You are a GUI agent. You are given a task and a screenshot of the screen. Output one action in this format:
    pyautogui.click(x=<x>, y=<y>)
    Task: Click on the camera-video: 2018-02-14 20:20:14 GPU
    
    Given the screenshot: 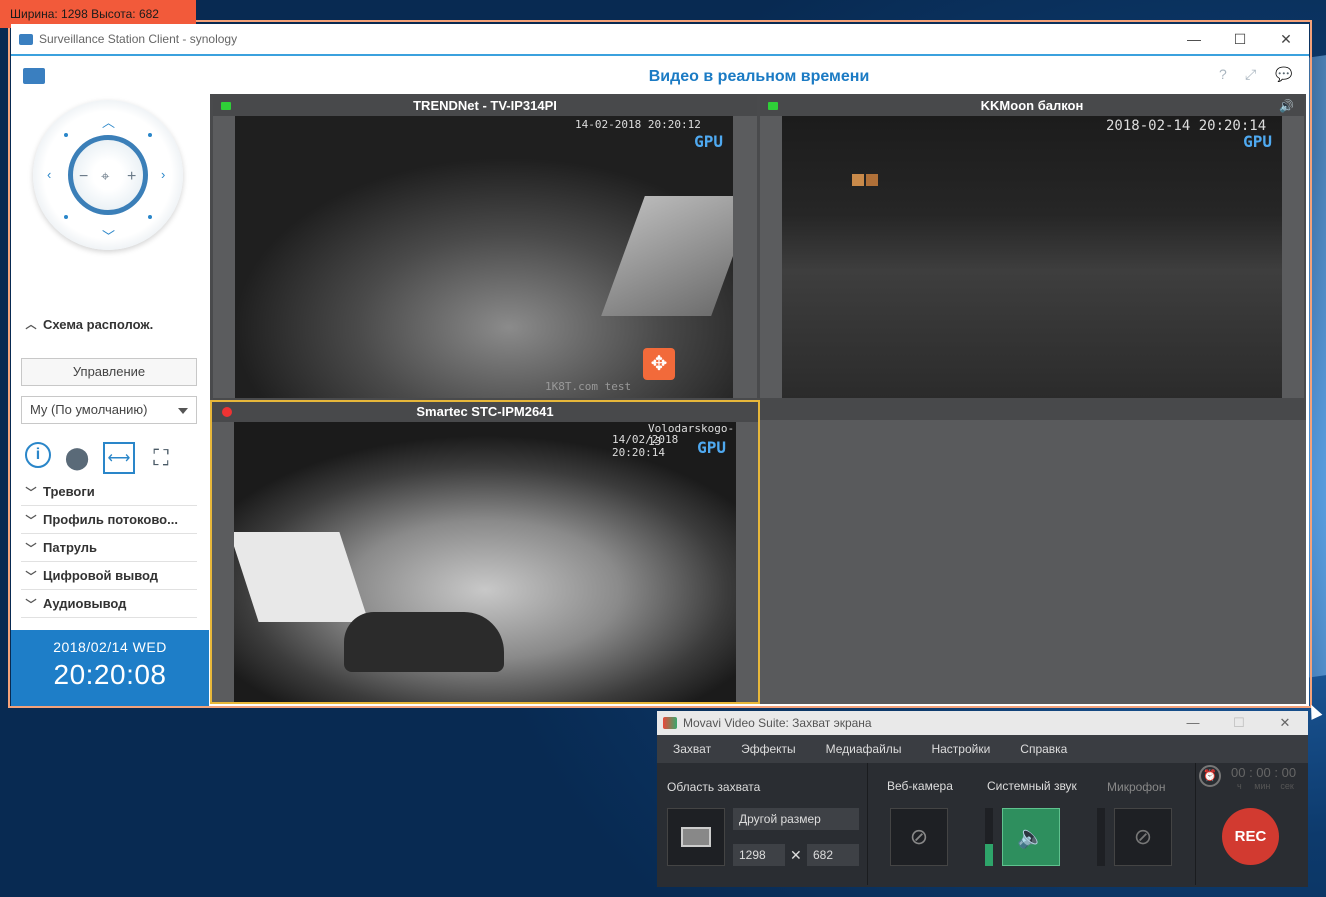 What is the action you would take?
    pyautogui.click(x=1032, y=257)
    